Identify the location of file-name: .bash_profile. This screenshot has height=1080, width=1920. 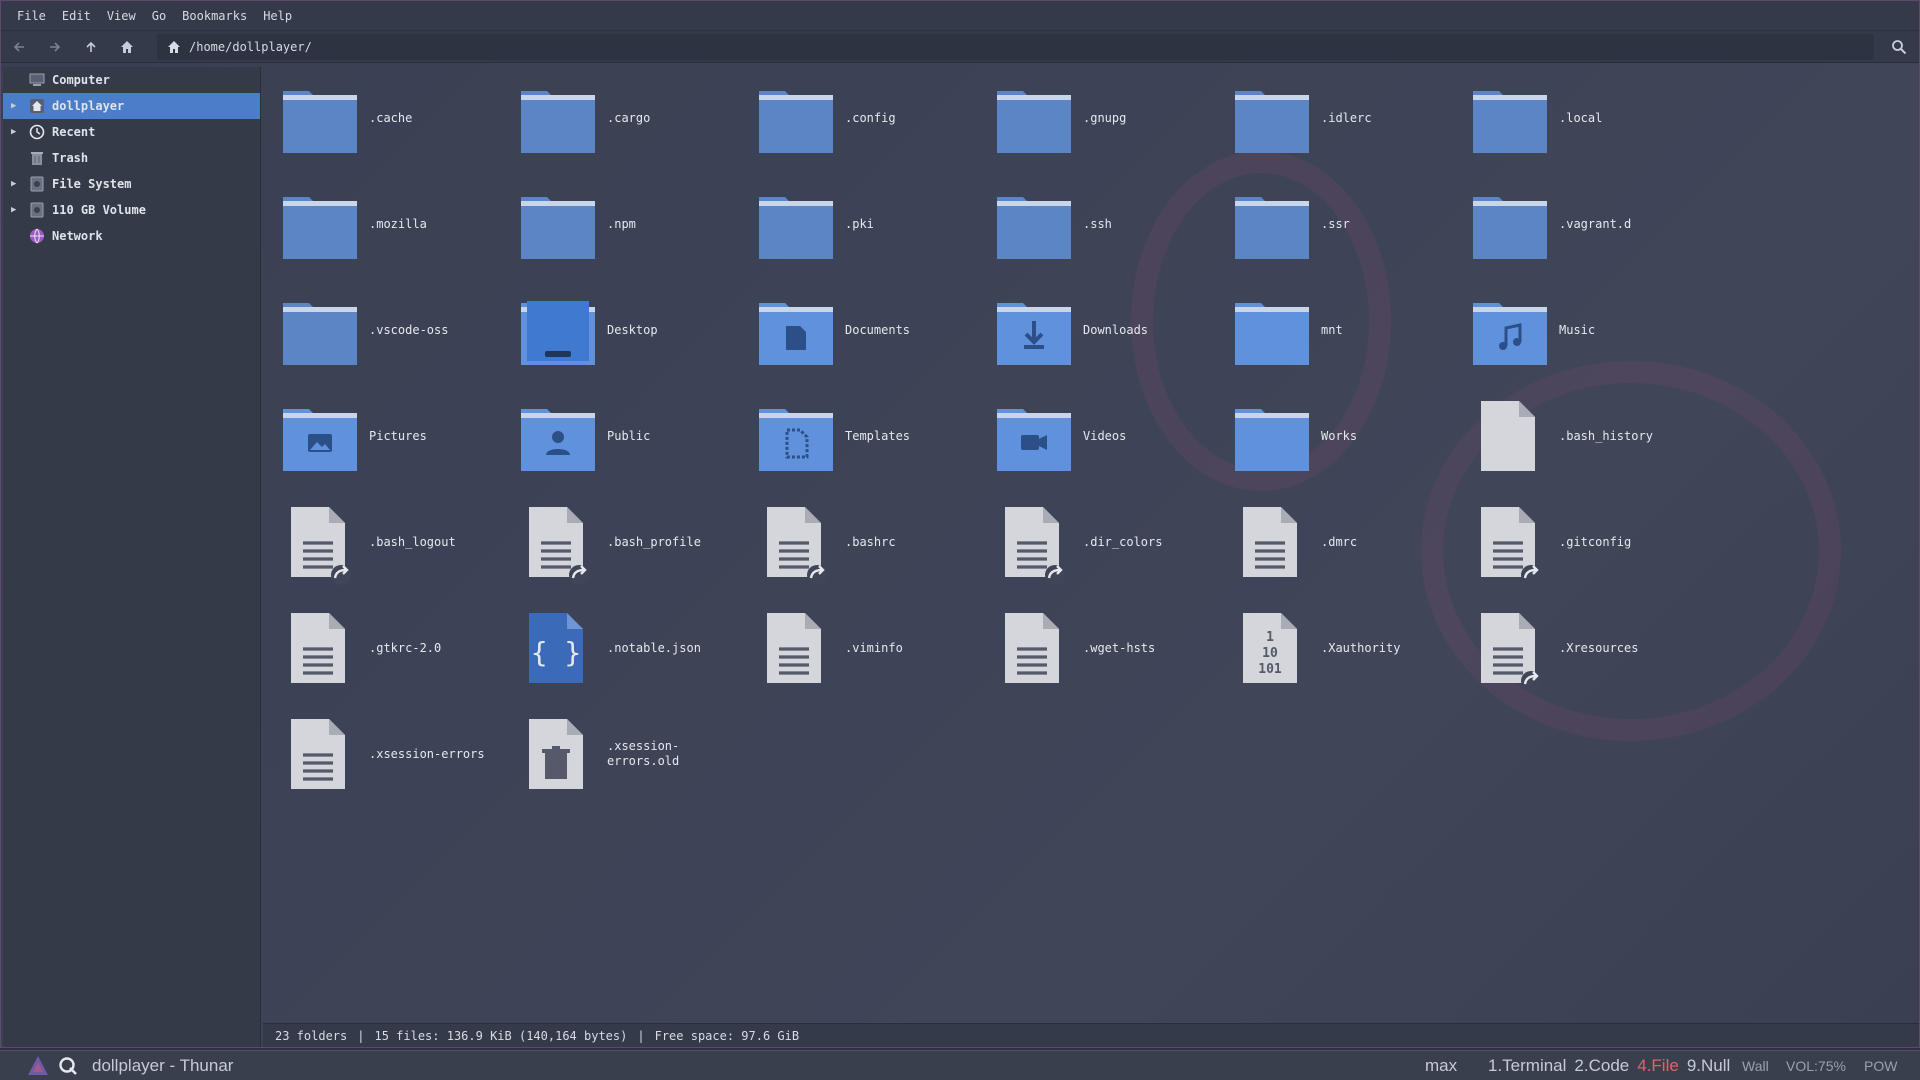
(654, 542).